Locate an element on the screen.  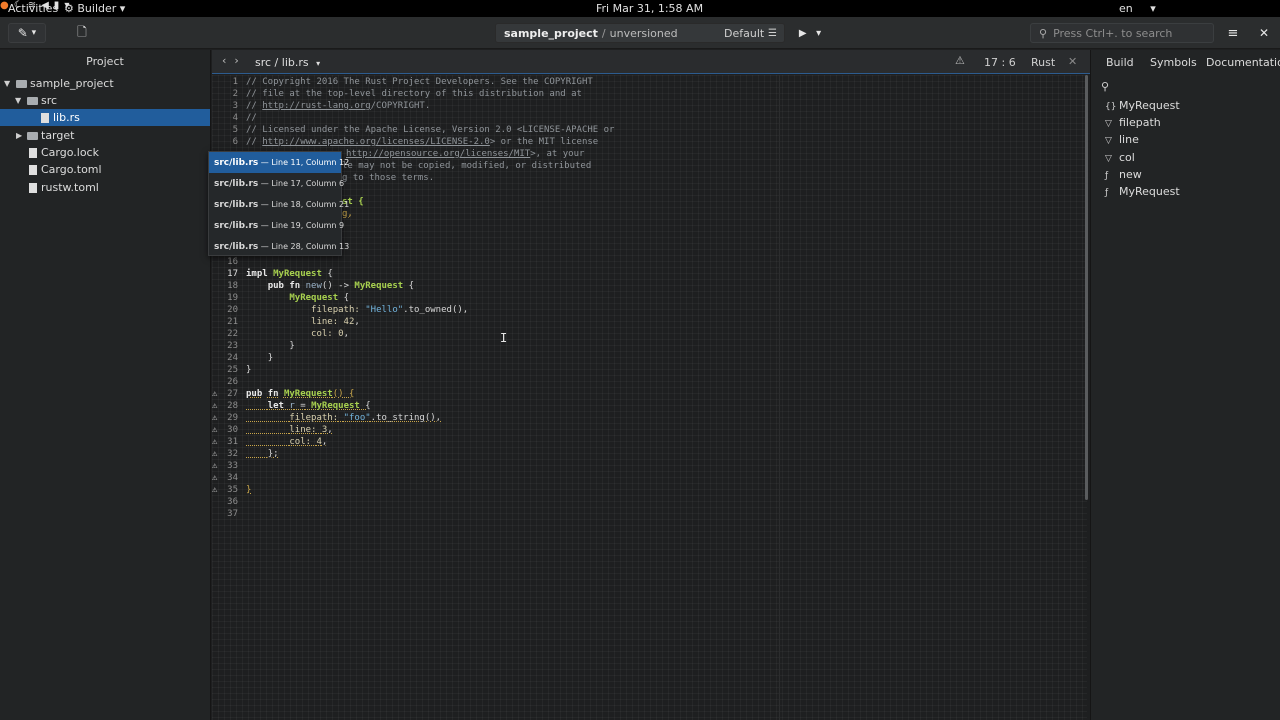
code-line: 24 } is located at coordinates (250, 358).